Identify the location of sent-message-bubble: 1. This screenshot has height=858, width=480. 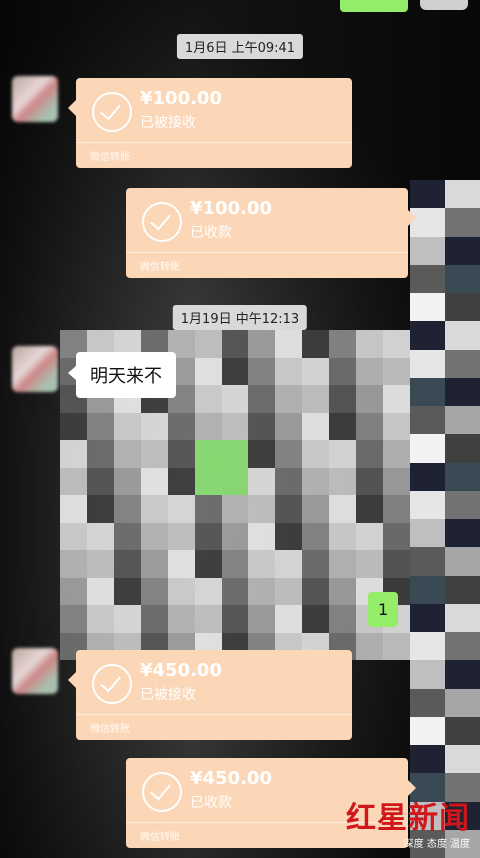
(383, 609).